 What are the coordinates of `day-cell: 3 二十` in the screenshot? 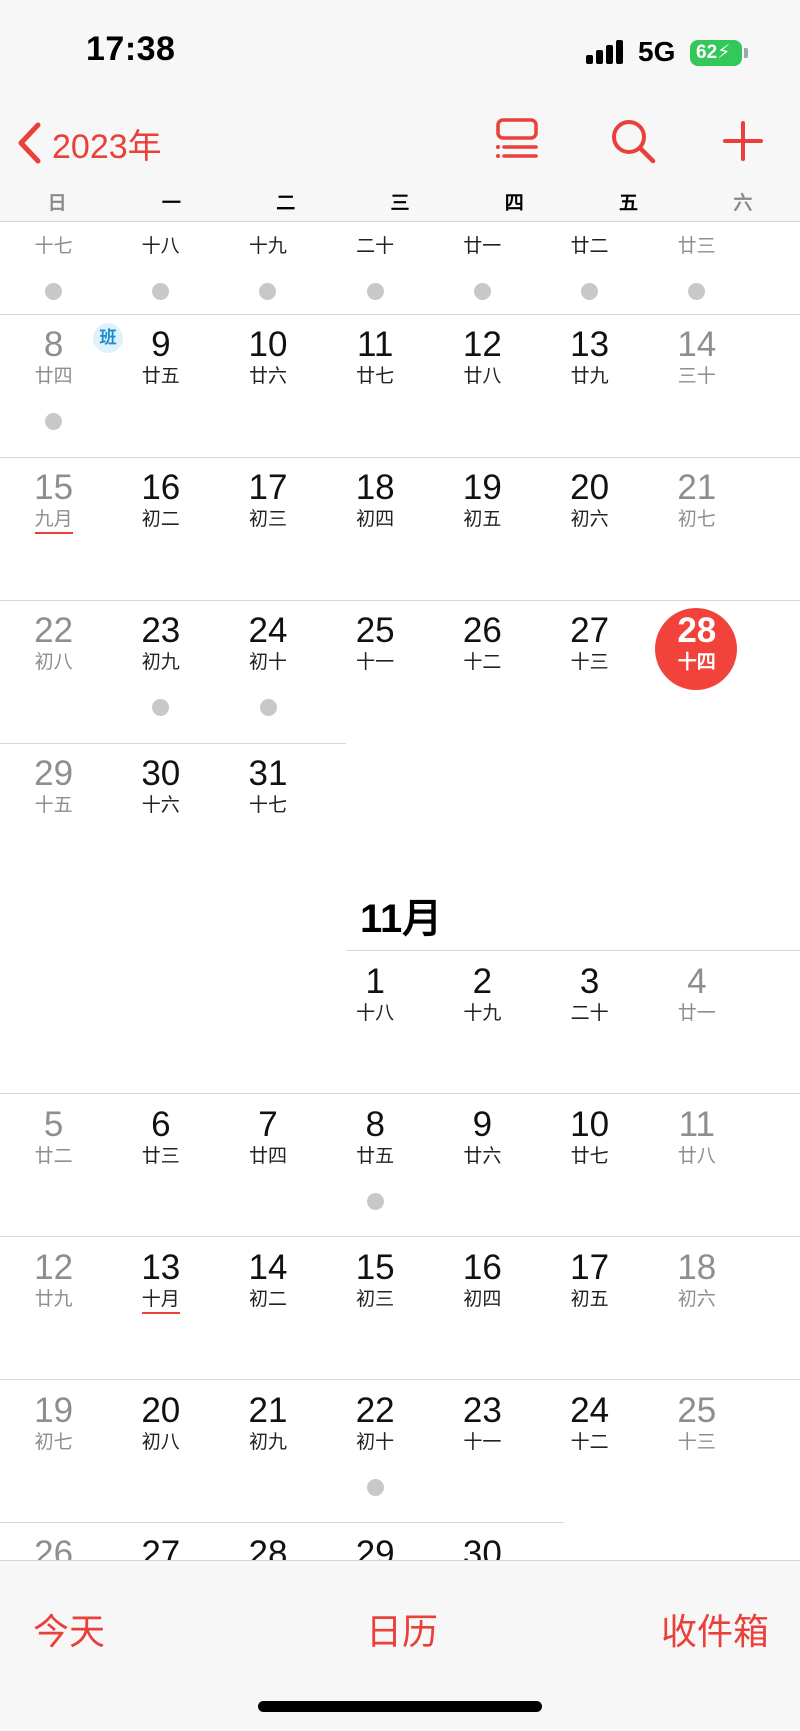 It's located at (589, 1020).